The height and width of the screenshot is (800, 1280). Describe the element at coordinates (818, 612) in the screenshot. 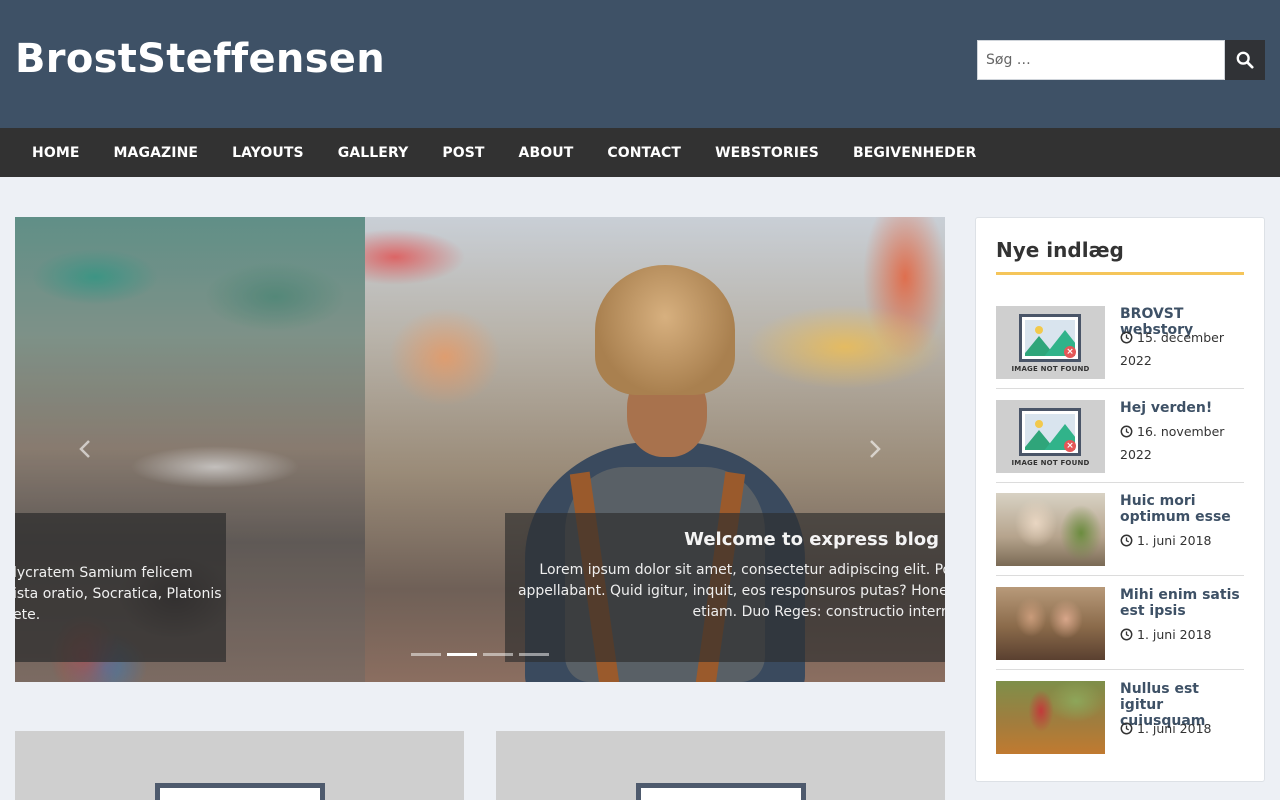

I see `caption-line: etiam. Duo Reges: constructio interre` at that location.